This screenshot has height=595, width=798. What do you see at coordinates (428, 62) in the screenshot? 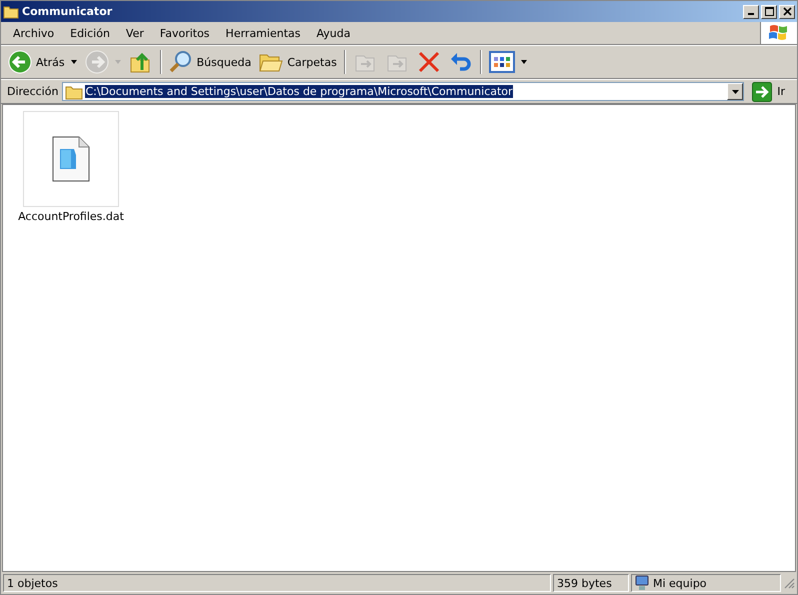
I see `delete-icon` at bounding box center [428, 62].